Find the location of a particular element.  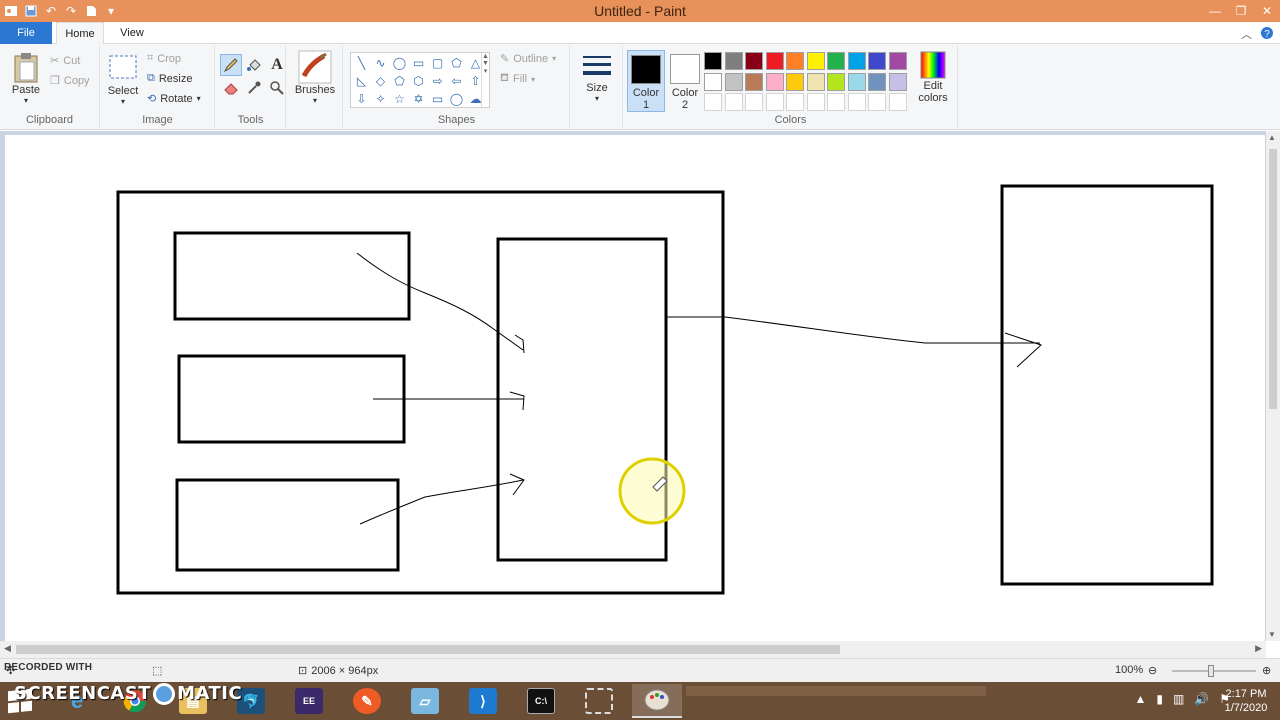

resize-button: ⧉ Resize is located at coordinates (169, 78).